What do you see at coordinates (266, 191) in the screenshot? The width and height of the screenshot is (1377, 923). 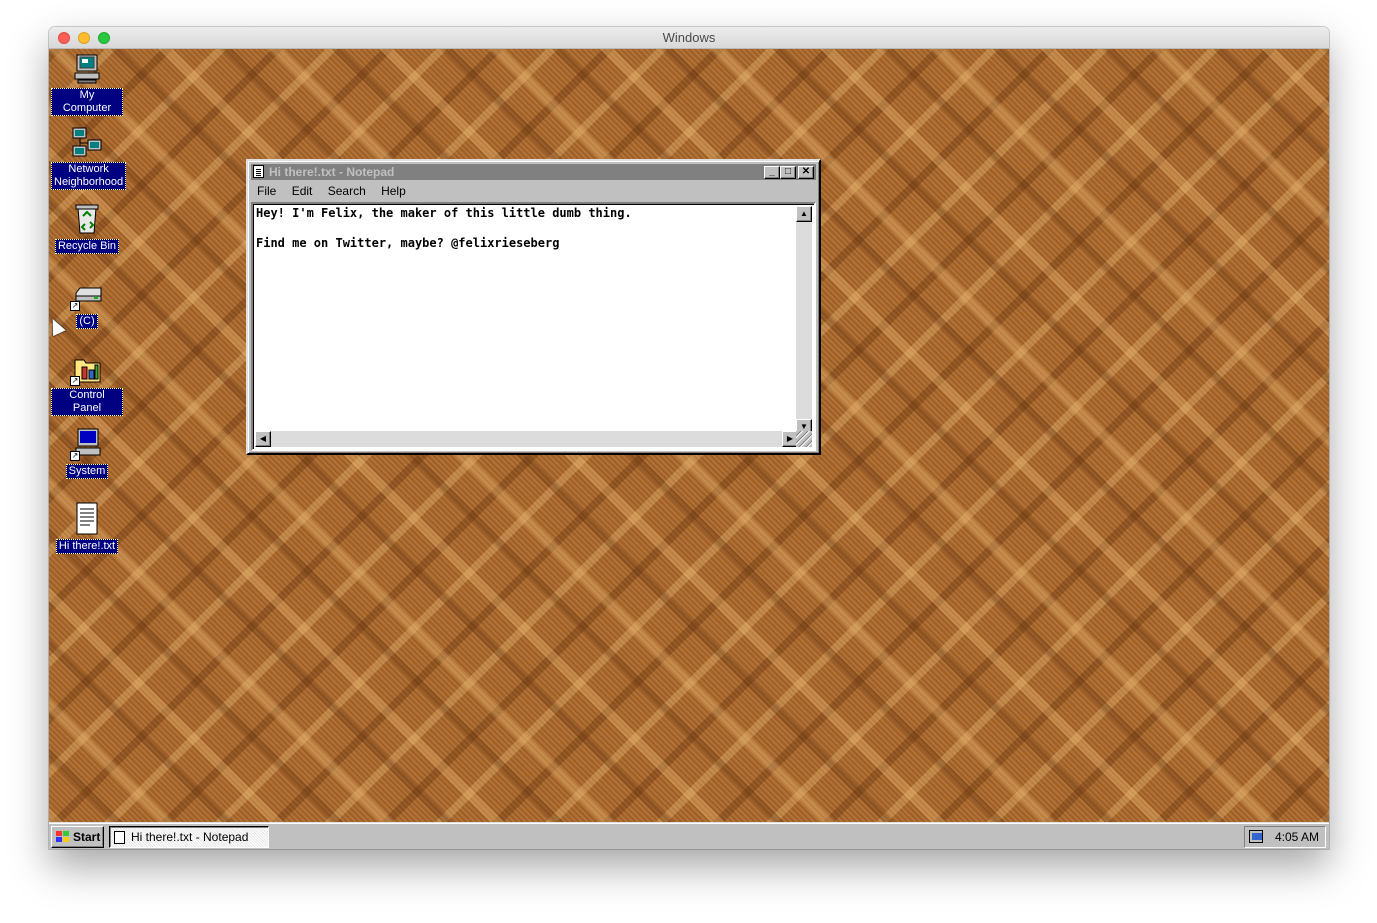 I see `menu-file: File` at bounding box center [266, 191].